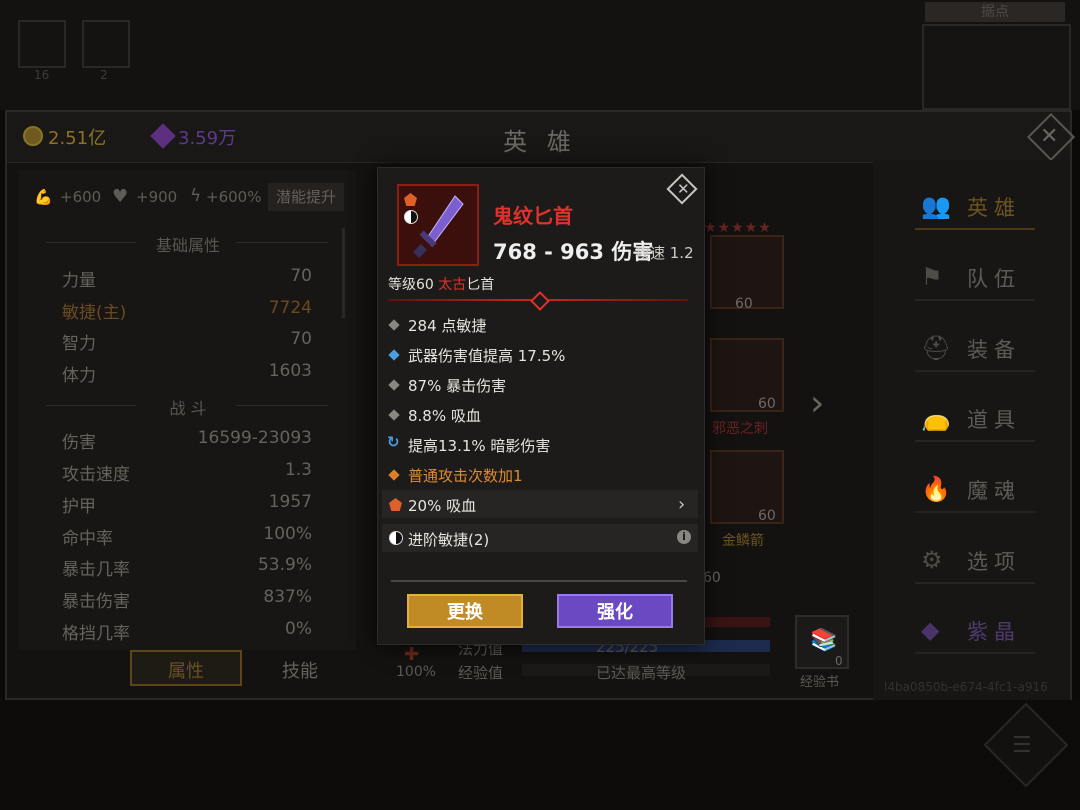 Image resolution: width=1080 pixels, height=810 pixels. Describe the element at coordinates (839, 661) in the screenshot. I see `book-count: 0` at that location.